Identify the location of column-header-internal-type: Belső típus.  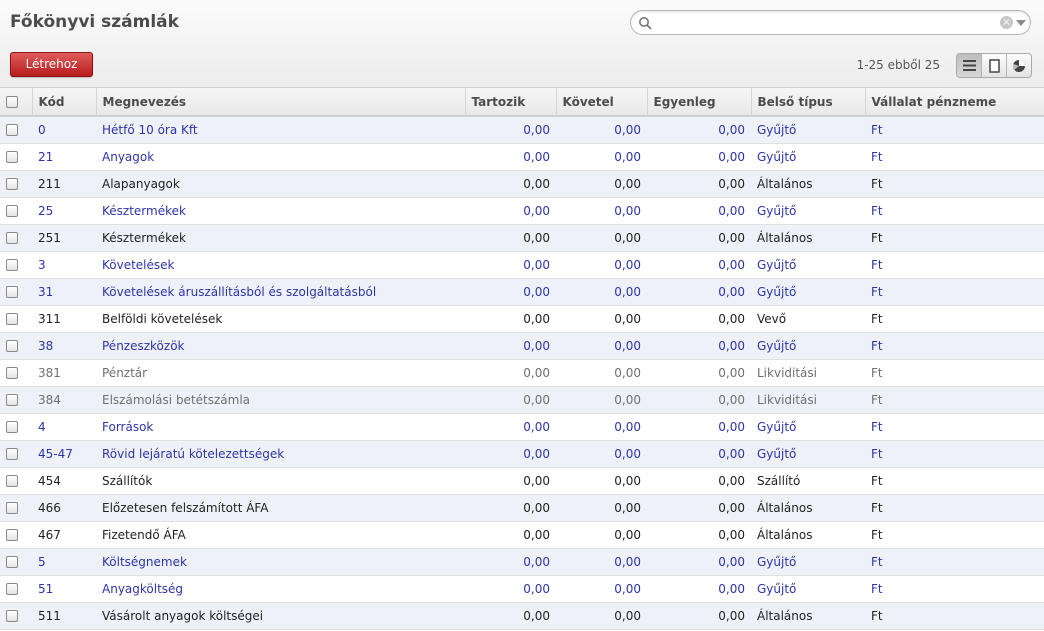
(808, 102).